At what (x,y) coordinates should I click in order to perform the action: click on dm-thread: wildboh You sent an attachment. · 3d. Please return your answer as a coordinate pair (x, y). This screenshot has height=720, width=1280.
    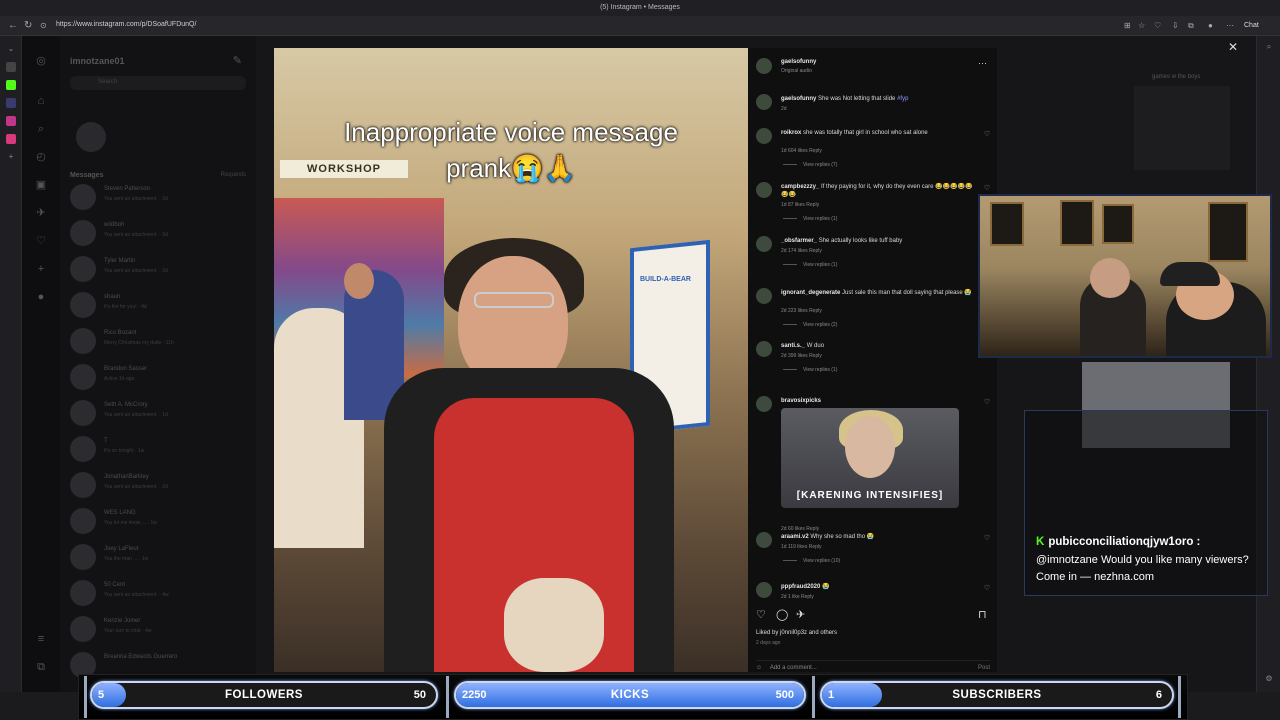
    Looking at the image, I should click on (160, 233).